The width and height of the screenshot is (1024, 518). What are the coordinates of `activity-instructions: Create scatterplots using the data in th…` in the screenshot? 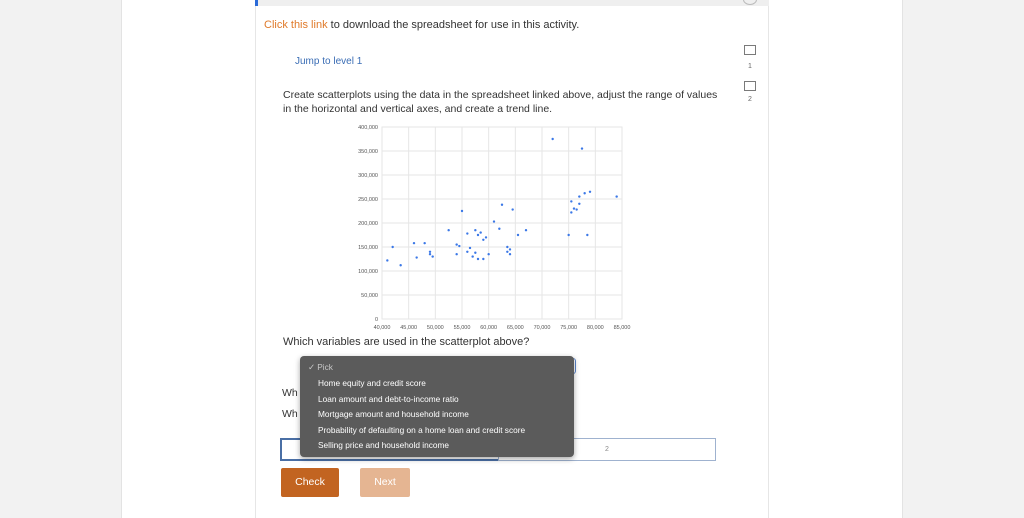 It's located at (500, 102).